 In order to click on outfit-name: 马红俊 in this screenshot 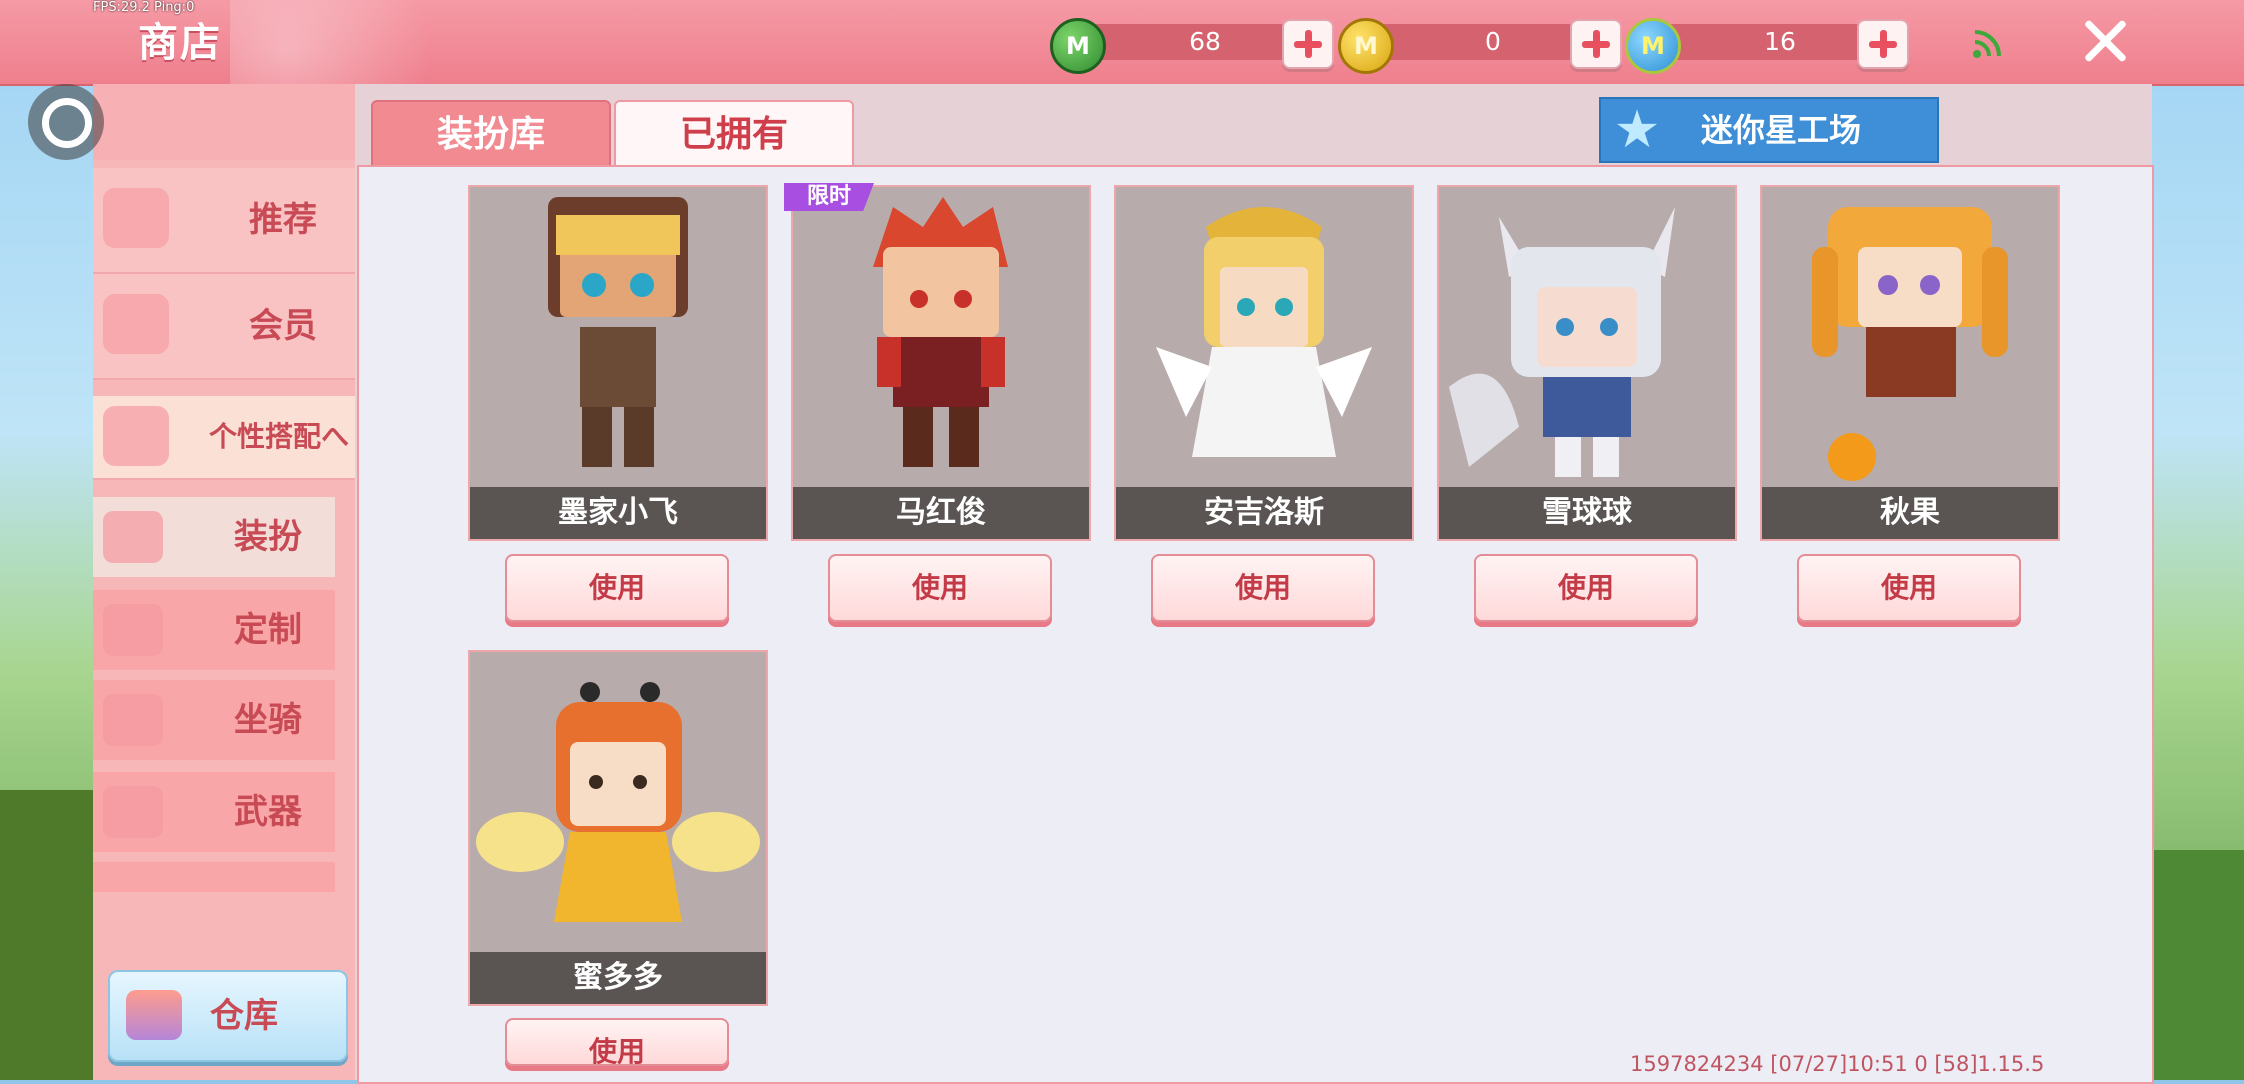, I will do `click(941, 513)`.